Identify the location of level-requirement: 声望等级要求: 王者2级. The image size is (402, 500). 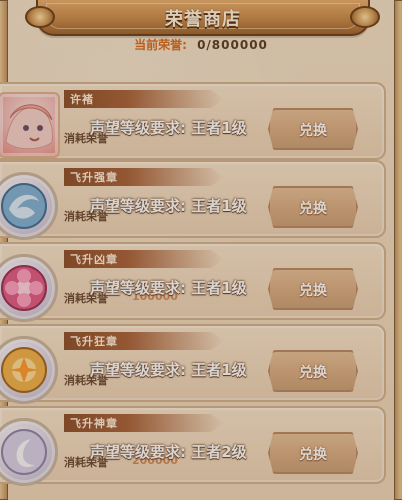
(168, 452).